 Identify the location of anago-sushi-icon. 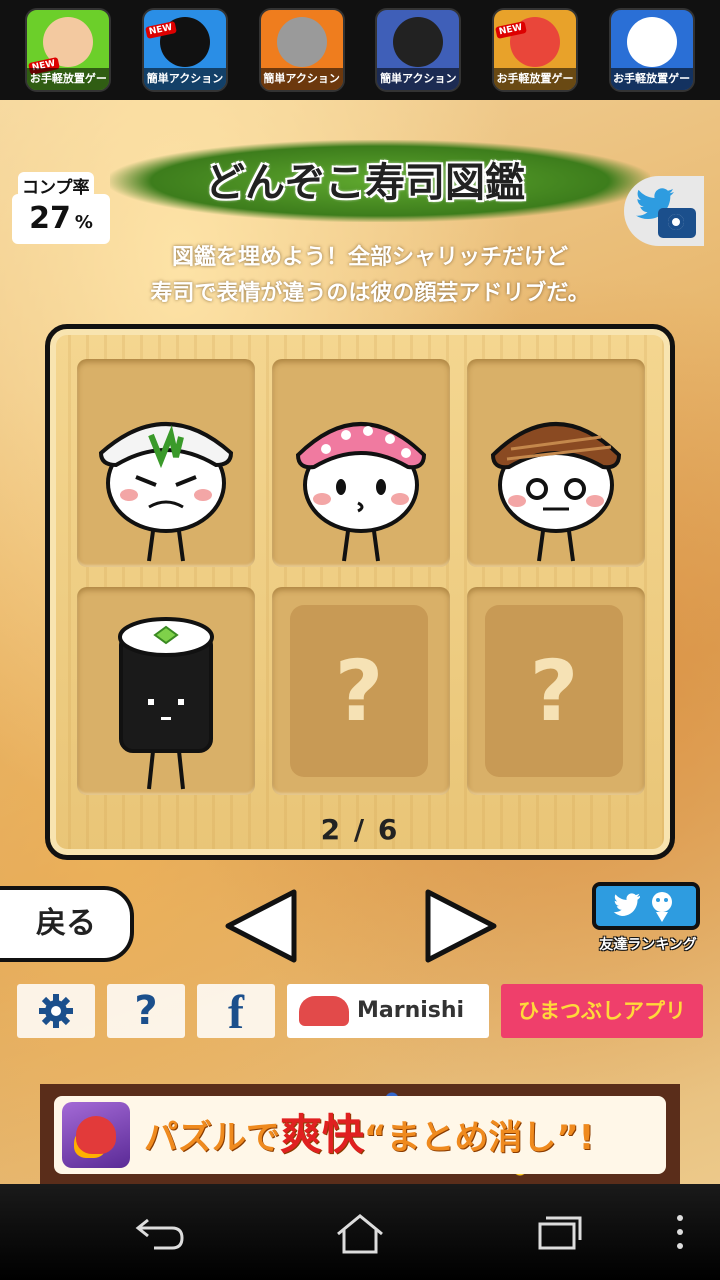
(556, 492).